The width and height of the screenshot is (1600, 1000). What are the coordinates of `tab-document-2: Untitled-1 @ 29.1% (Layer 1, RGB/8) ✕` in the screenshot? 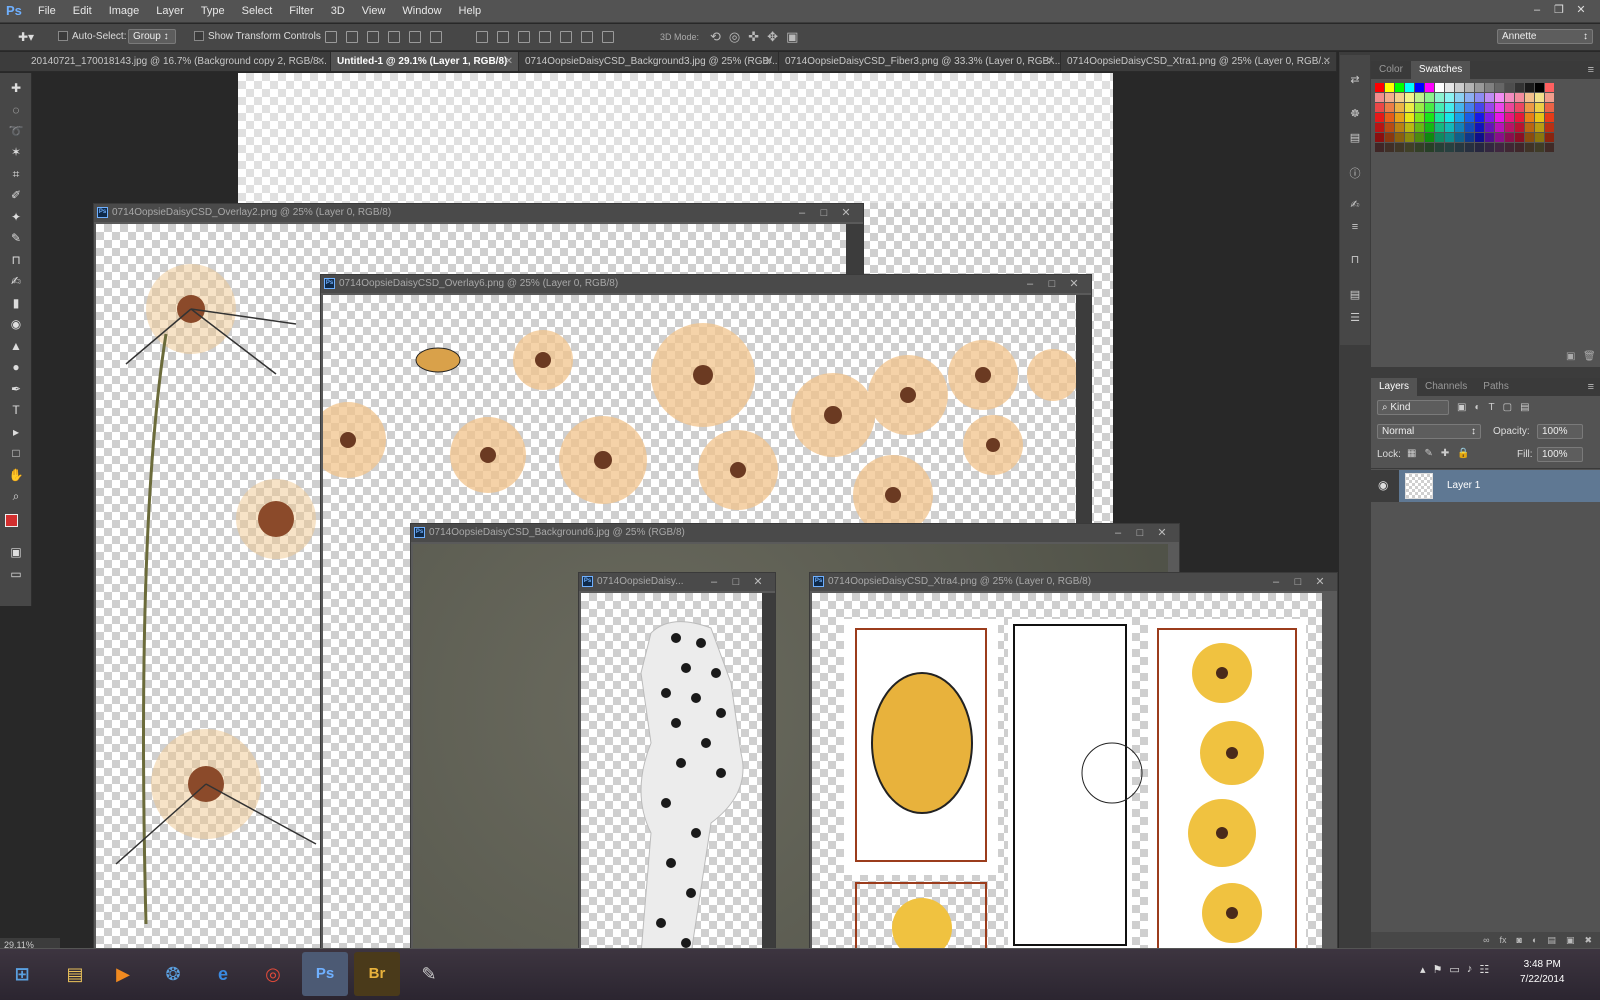 It's located at (425, 61).